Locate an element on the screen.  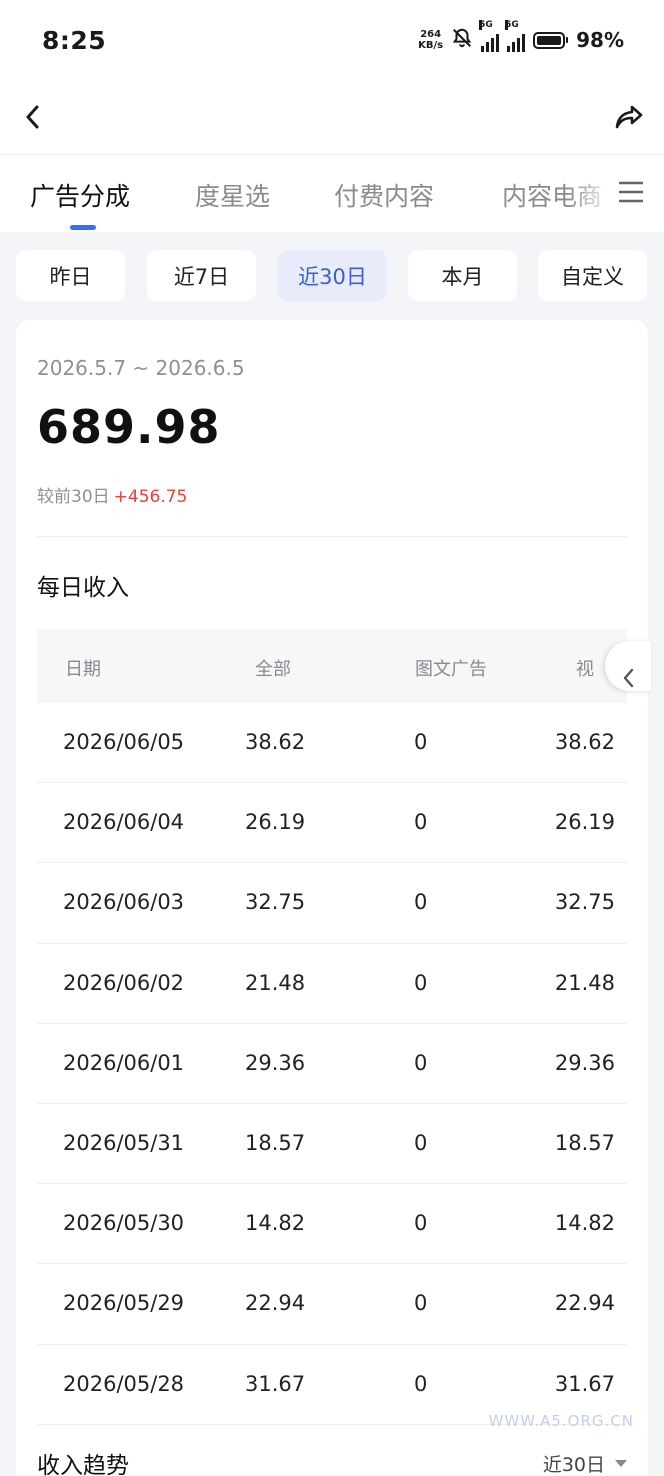
cell-all: 29.36 is located at coordinates (275, 1062).